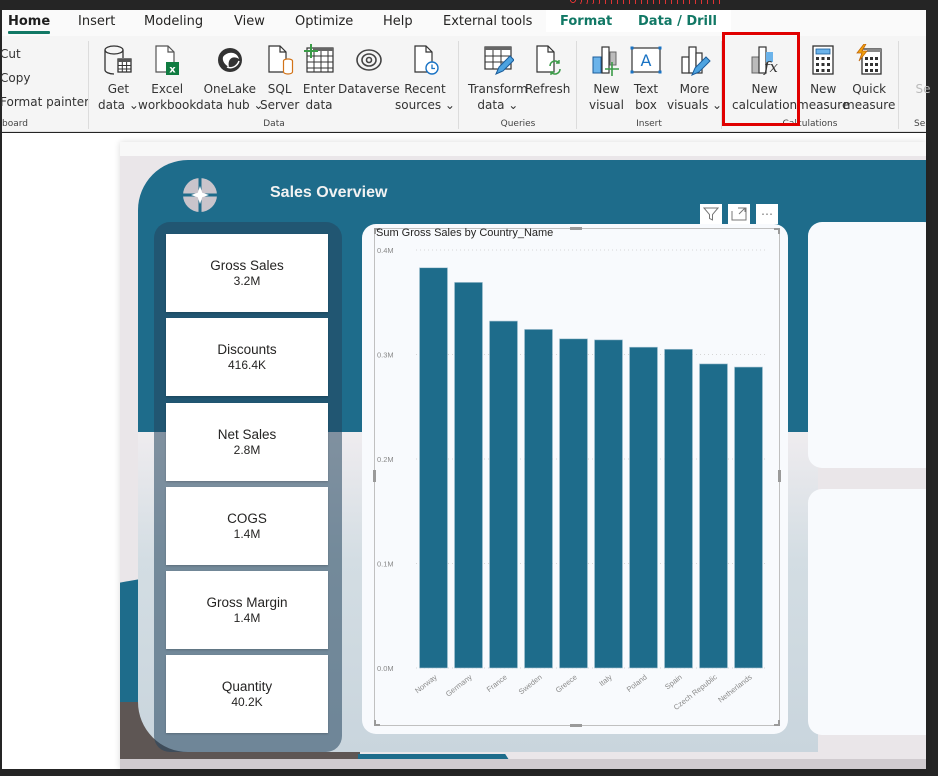 The image size is (938, 776). What do you see at coordinates (694, 89) in the screenshot?
I see `more-visuals-label-1: More` at bounding box center [694, 89].